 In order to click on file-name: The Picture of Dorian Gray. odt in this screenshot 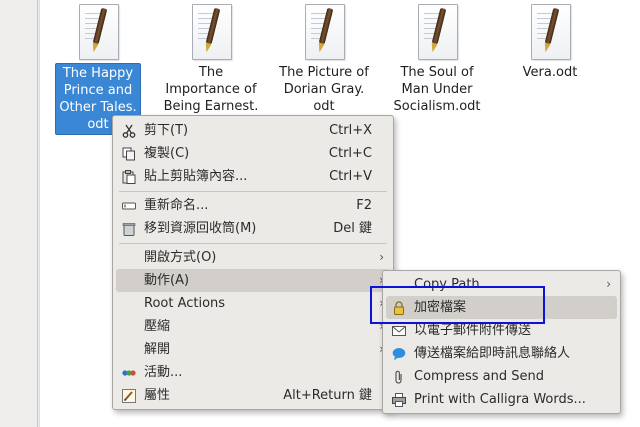, I will do `click(324, 89)`.